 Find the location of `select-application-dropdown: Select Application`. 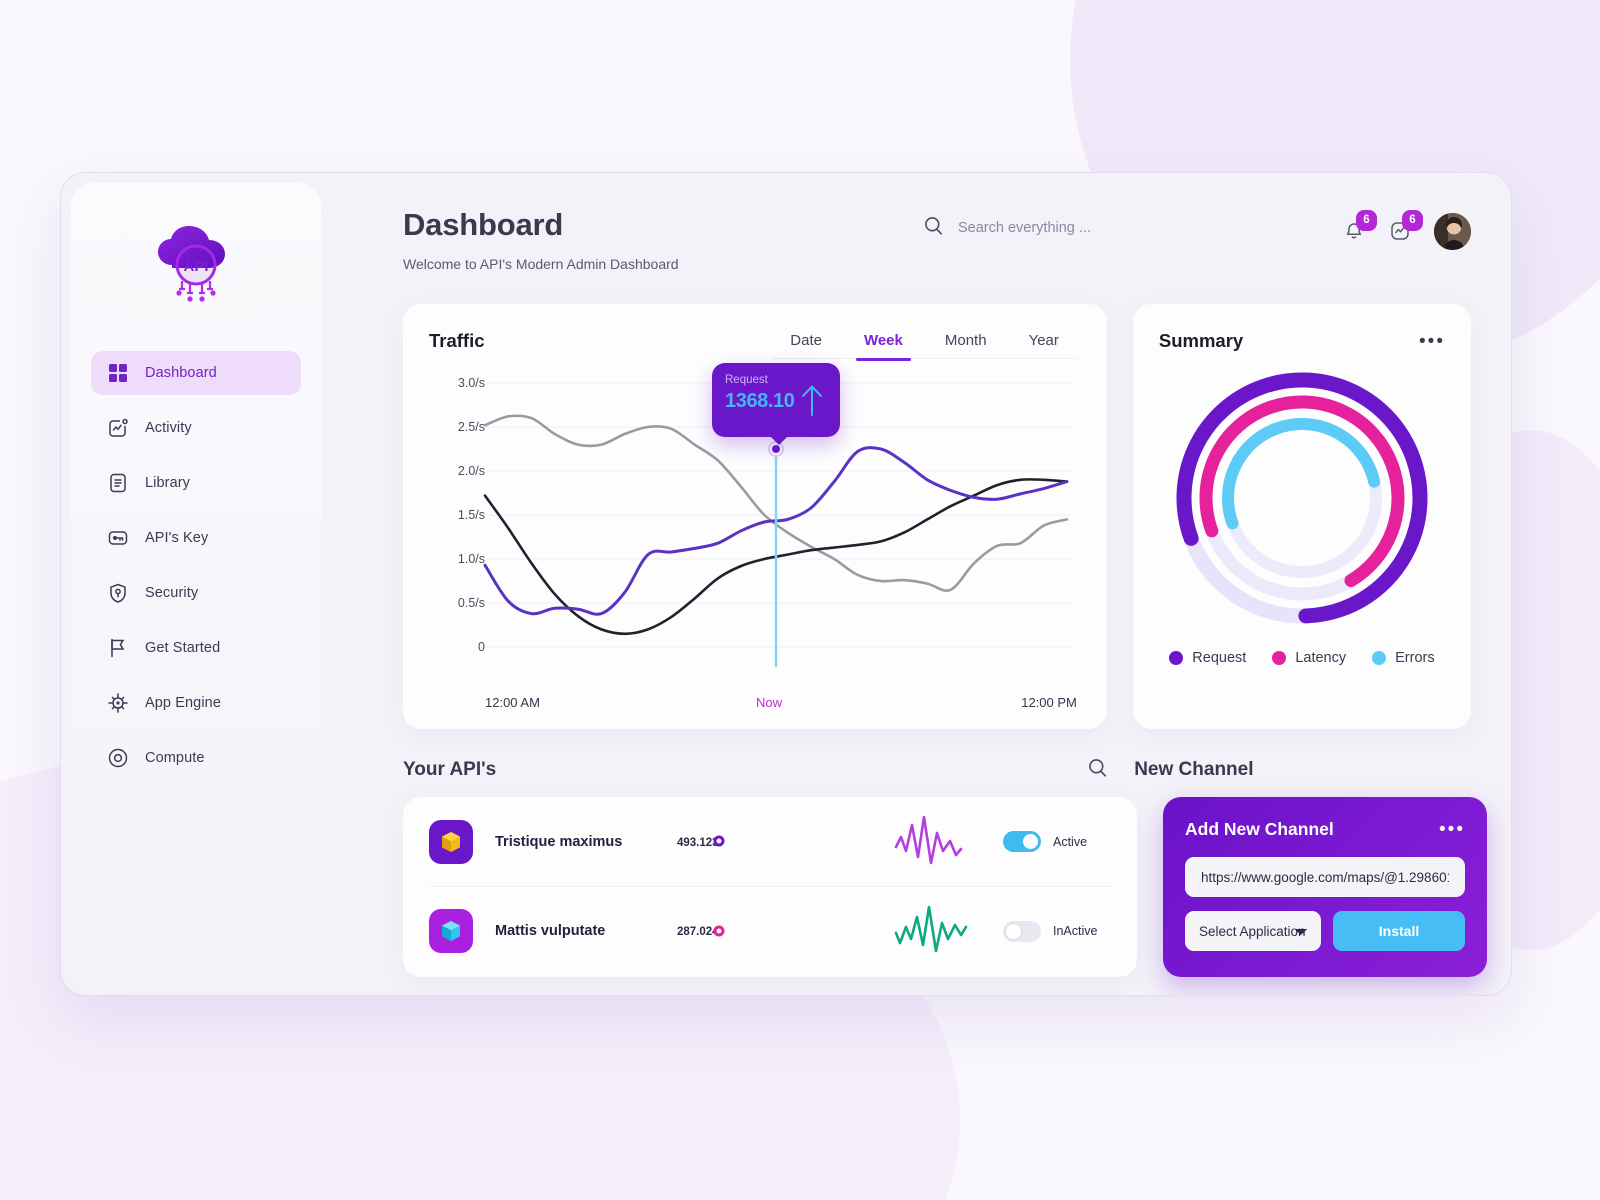

select-application-dropdown: Select Application is located at coordinates (1253, 931).